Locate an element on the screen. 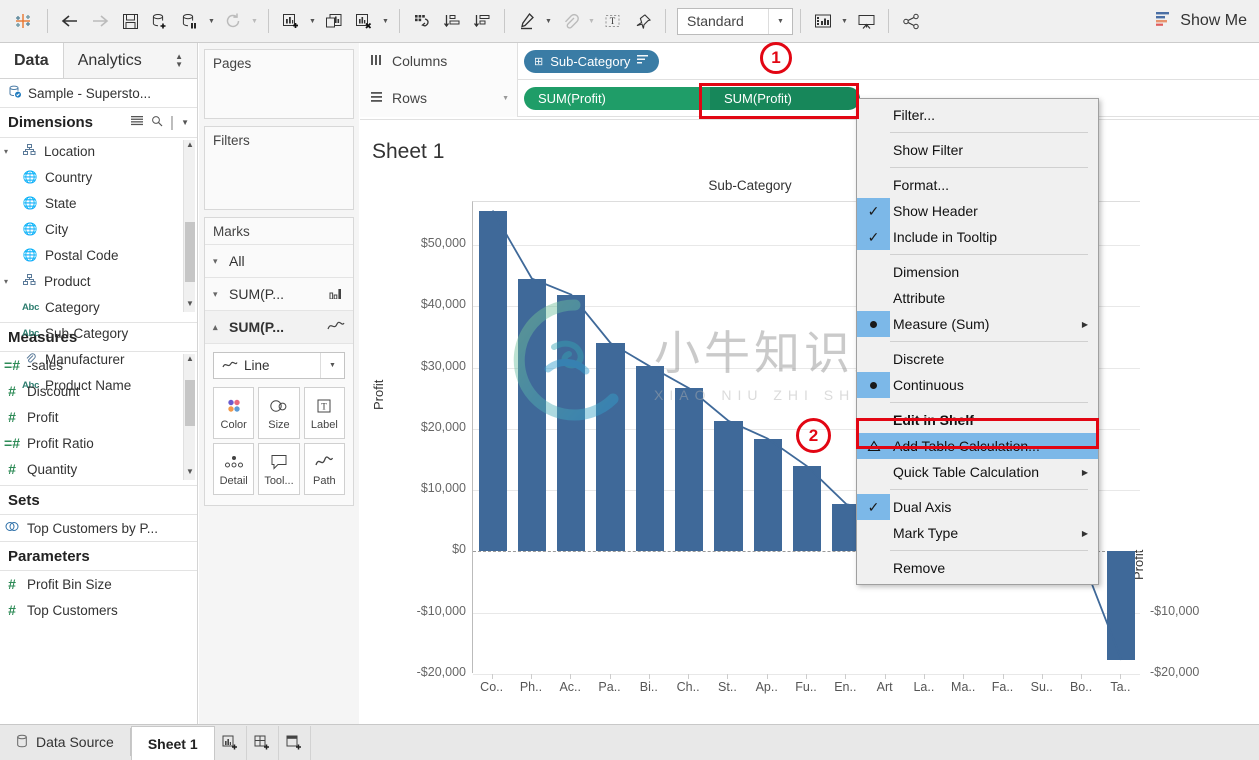  measures-scrollbar: ▲ ▼ is located at coordinates (189, 417).